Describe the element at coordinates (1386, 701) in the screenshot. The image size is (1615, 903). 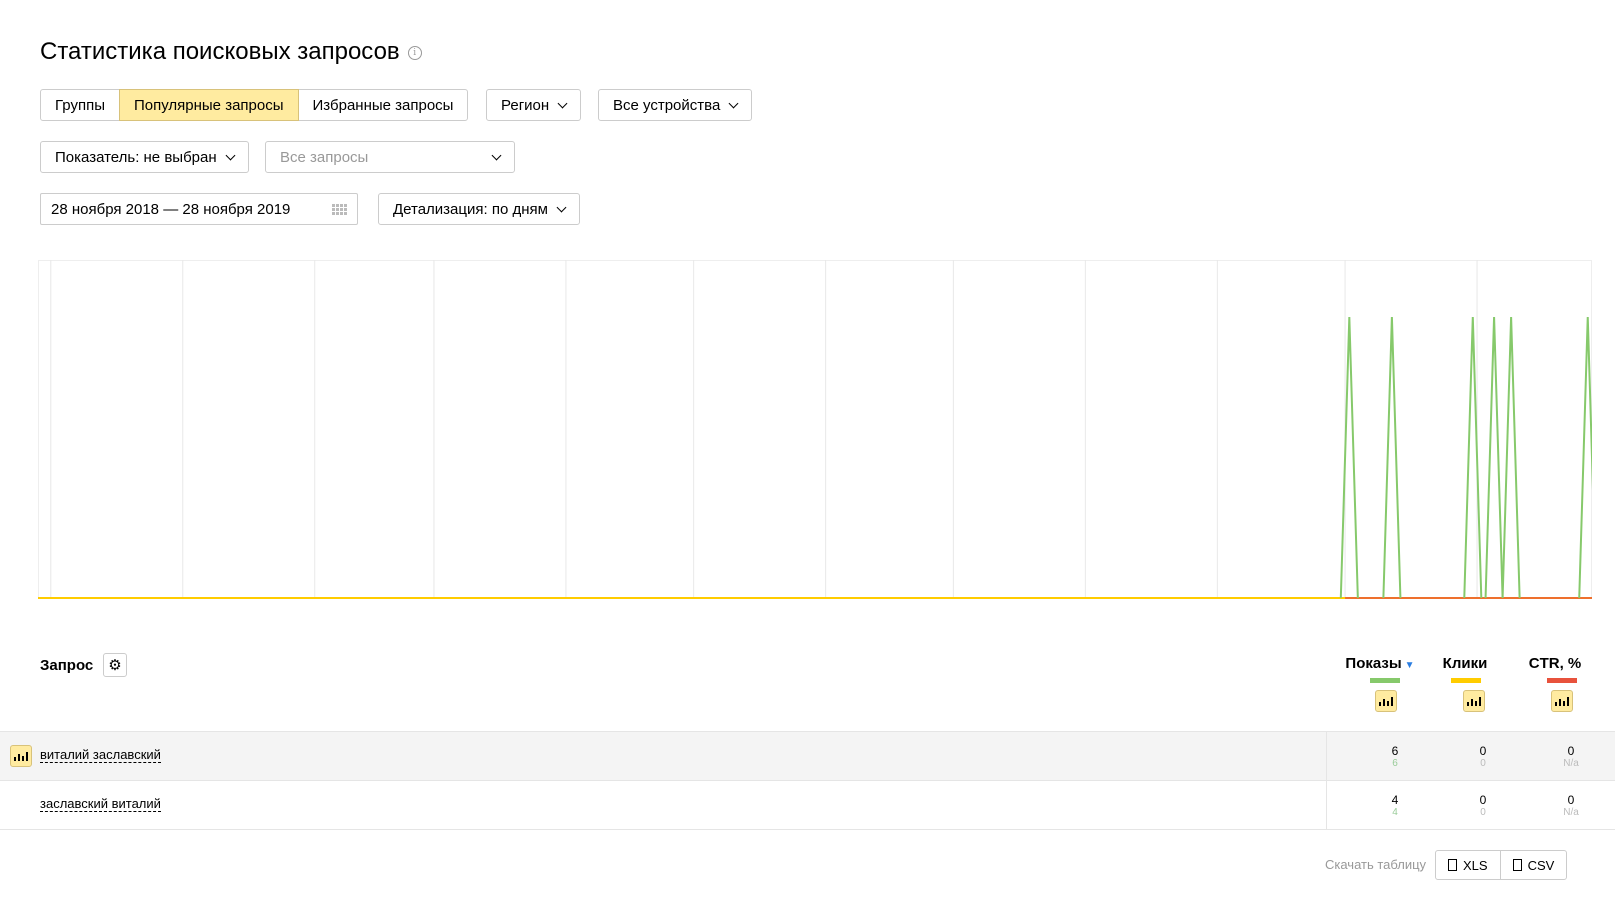
I see `shows-chart-toggle` at that location.